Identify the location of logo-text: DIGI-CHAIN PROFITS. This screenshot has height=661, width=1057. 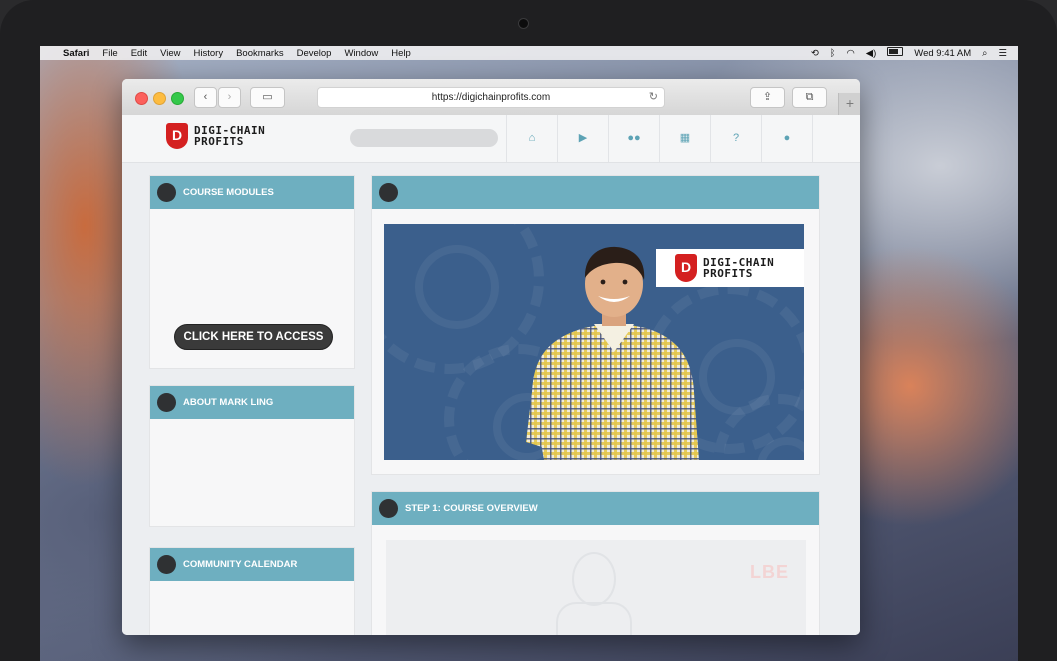
(229, 136).